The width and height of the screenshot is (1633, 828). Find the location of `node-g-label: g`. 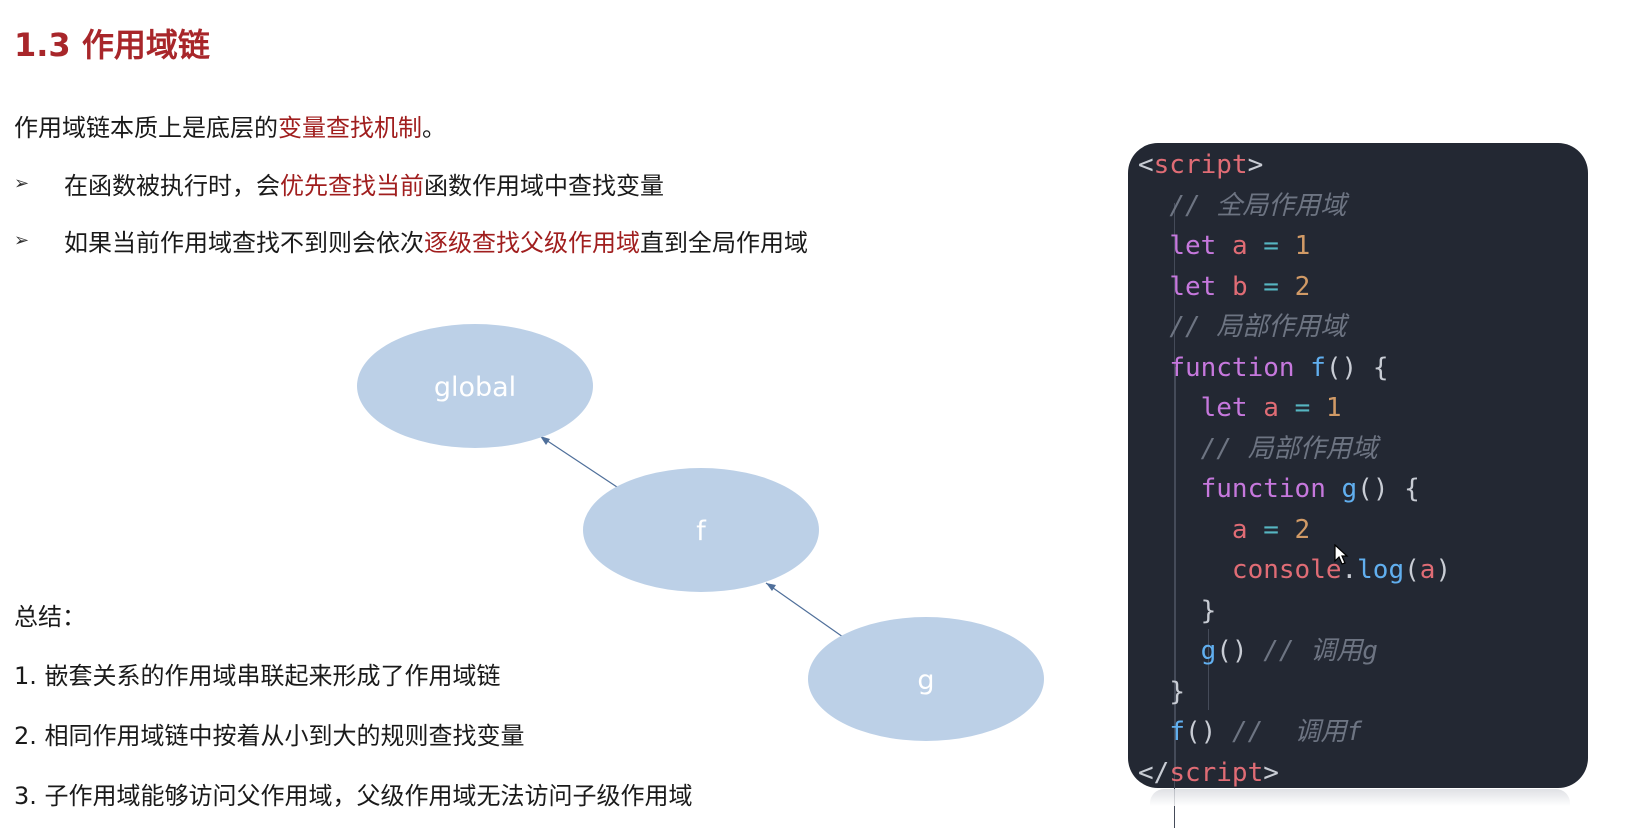

node-g-label: g is located at coordinates (925, 680).